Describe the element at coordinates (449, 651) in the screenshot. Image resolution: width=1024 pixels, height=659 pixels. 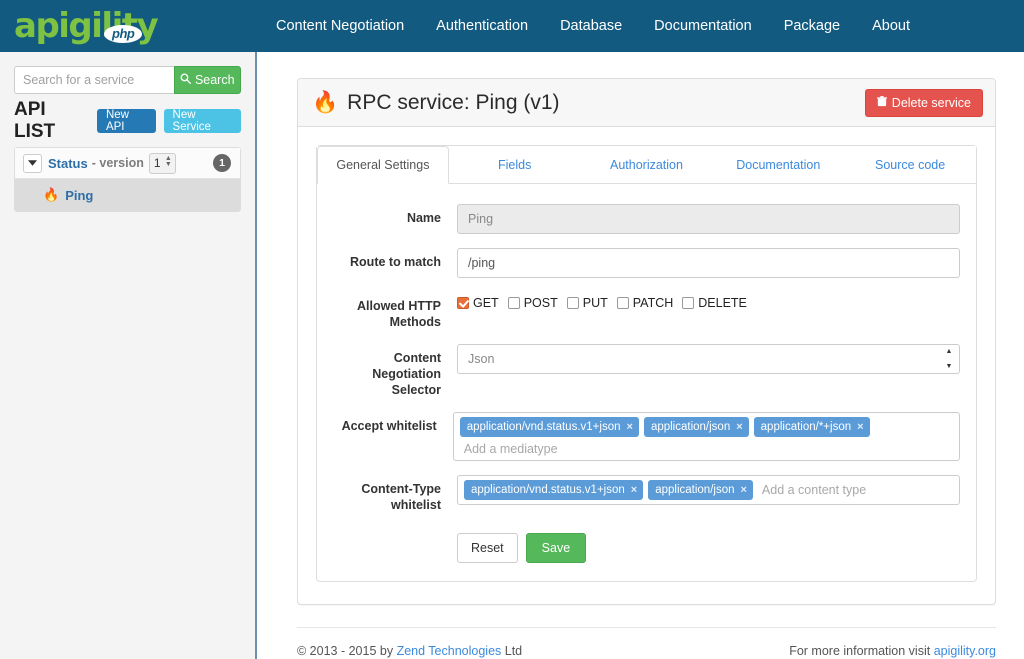
I see `zend-technologies-link: Zend Technologies` at that location.